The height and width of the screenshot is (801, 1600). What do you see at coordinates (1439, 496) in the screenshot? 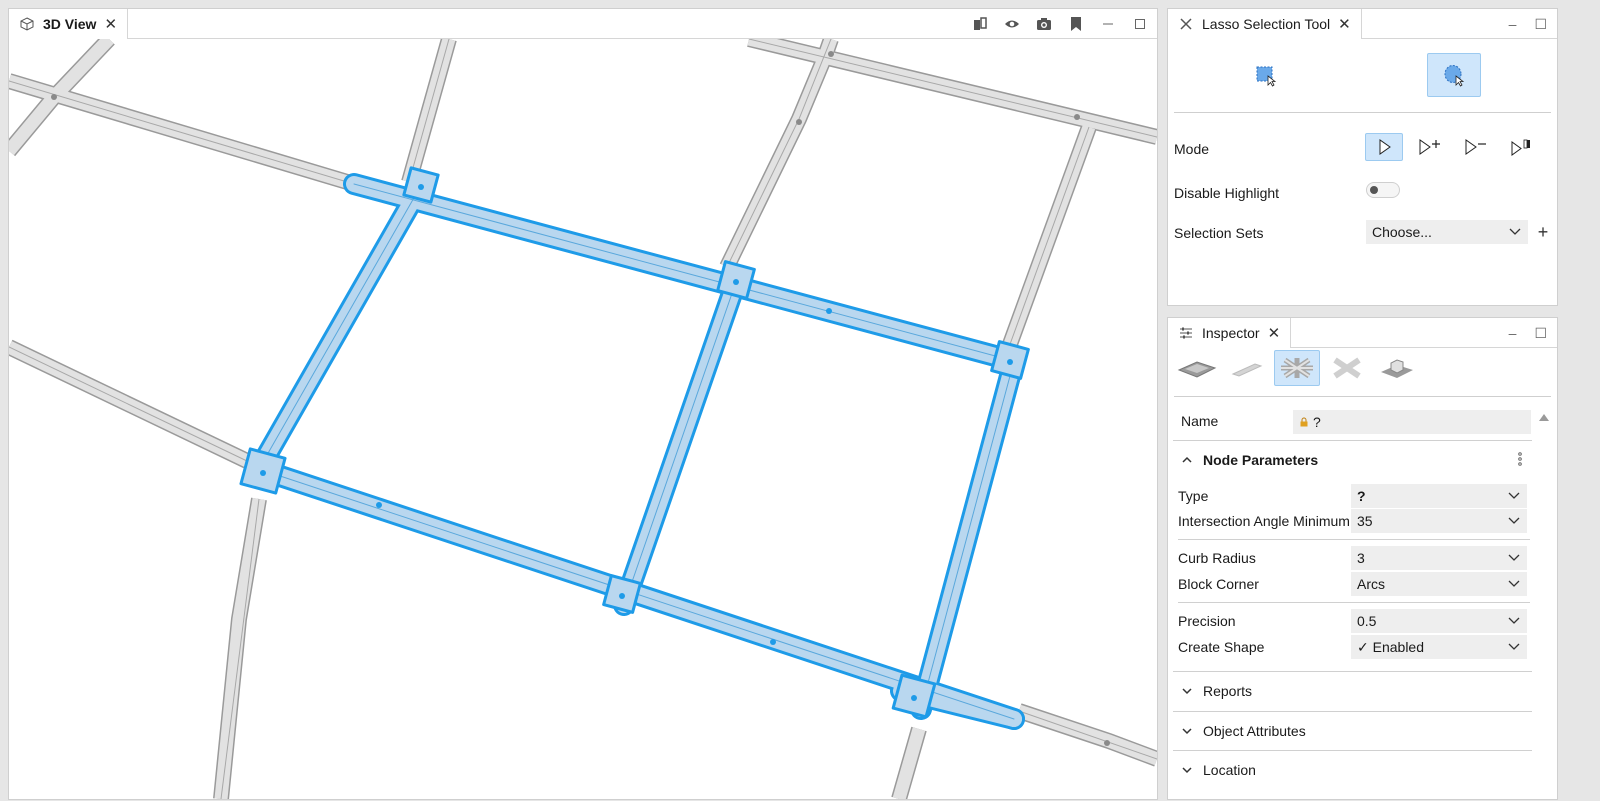
I see `type-select: ?` at bounding box center [1439, 496].